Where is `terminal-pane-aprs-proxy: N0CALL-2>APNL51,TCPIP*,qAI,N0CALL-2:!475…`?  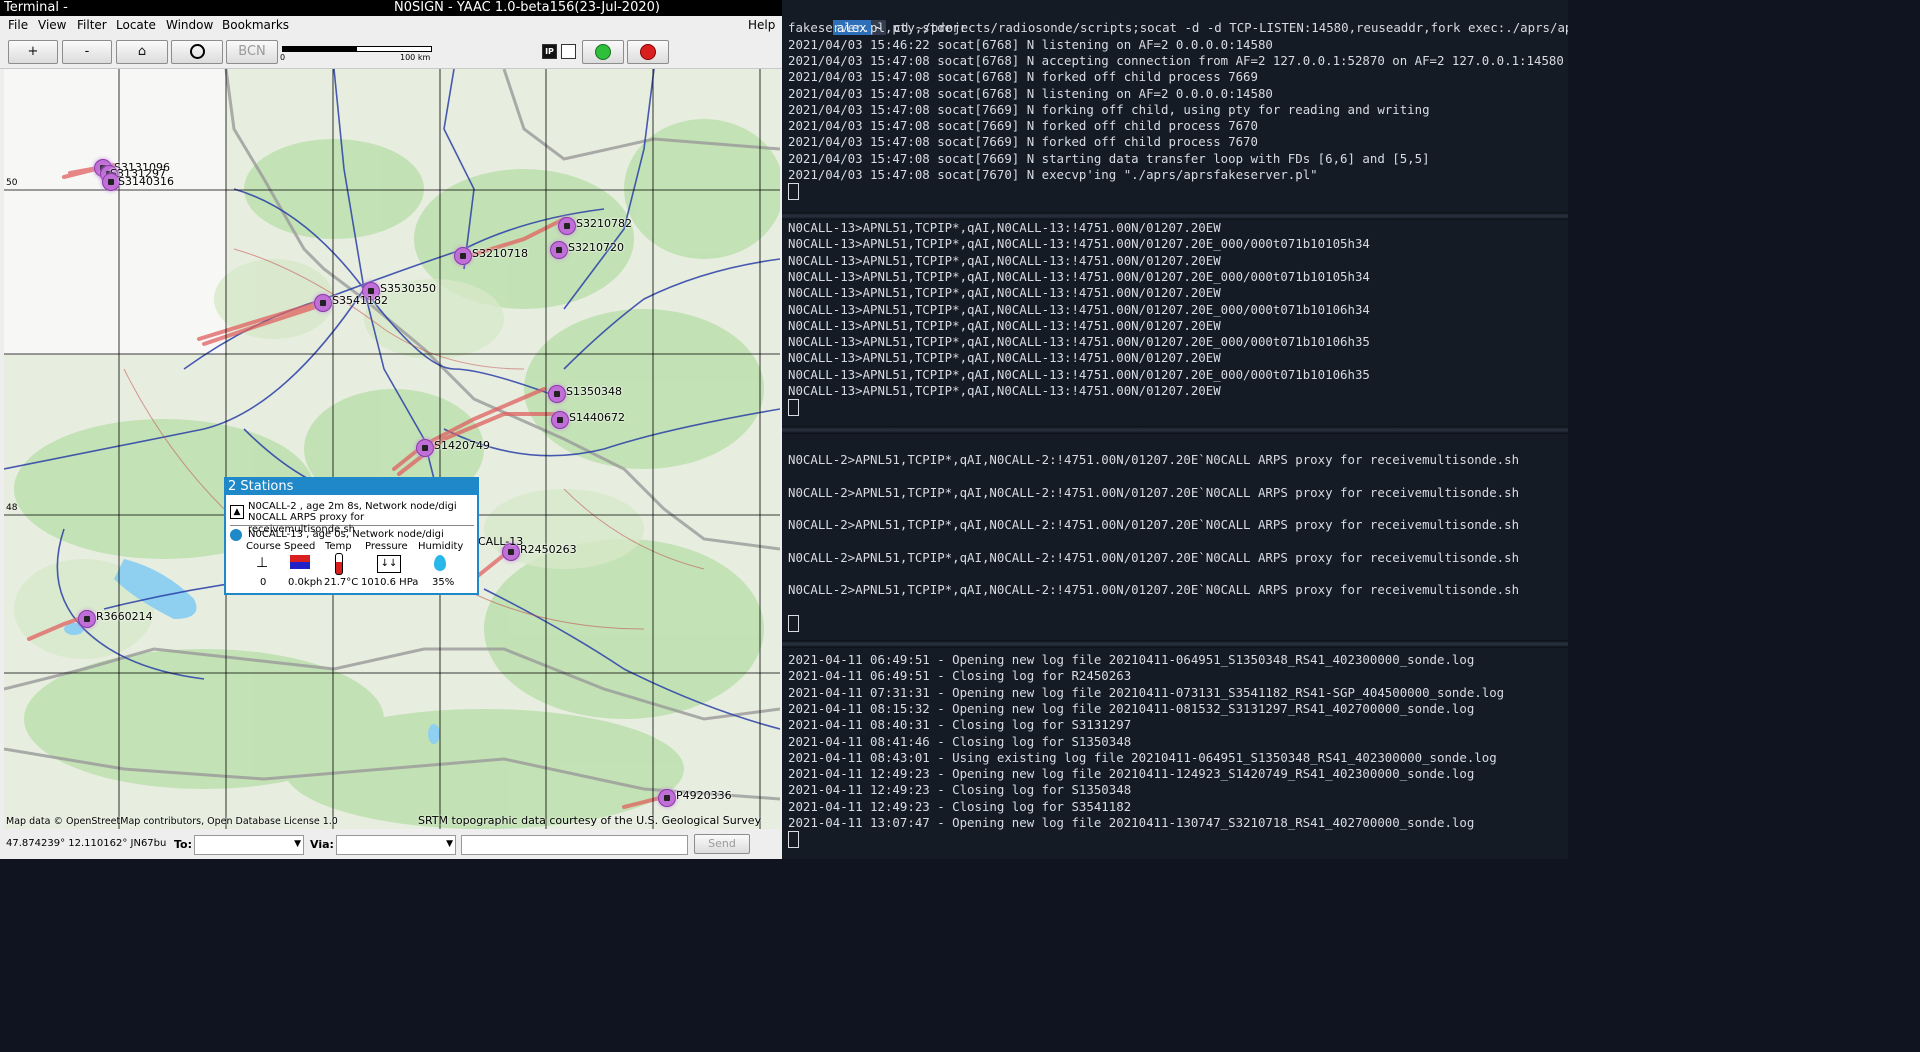 terminal-pane-aprs-proxy: N0CALL-2>APNL51,TCPIP*,qAI,N0CALL-2:!475… is located at coordinates (1175, 537).